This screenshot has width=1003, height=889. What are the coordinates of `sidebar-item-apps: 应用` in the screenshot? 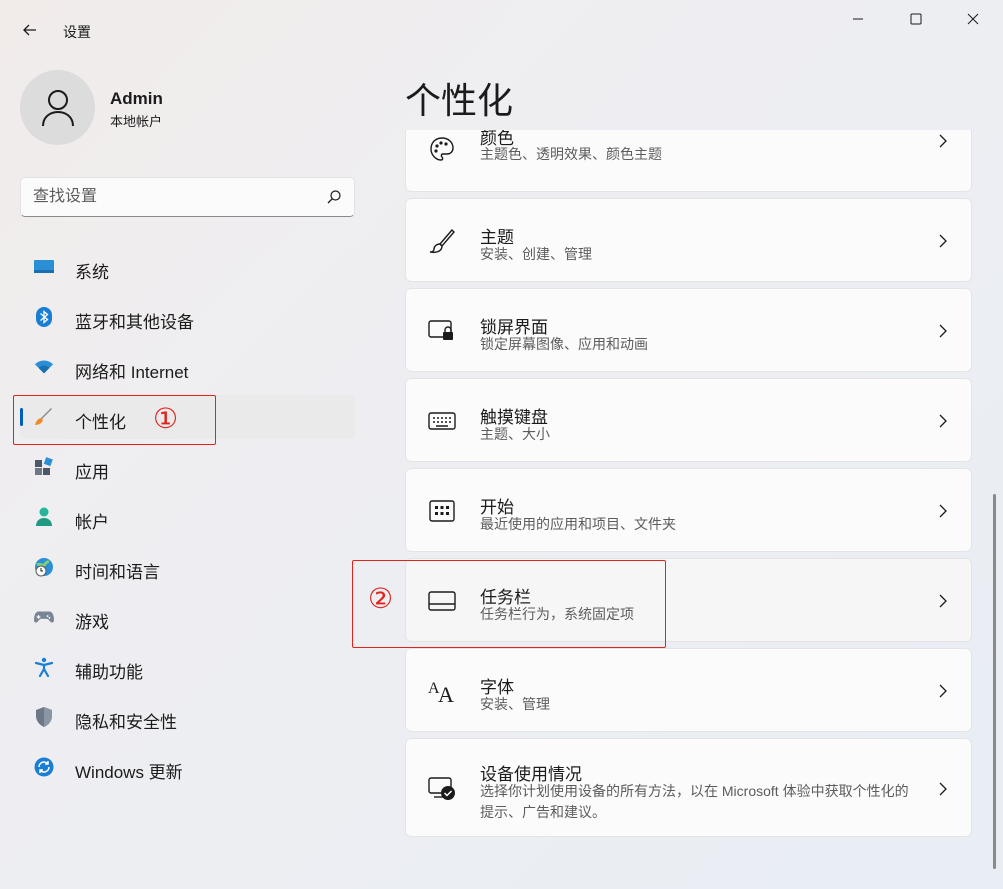 It's located at (187, 467).